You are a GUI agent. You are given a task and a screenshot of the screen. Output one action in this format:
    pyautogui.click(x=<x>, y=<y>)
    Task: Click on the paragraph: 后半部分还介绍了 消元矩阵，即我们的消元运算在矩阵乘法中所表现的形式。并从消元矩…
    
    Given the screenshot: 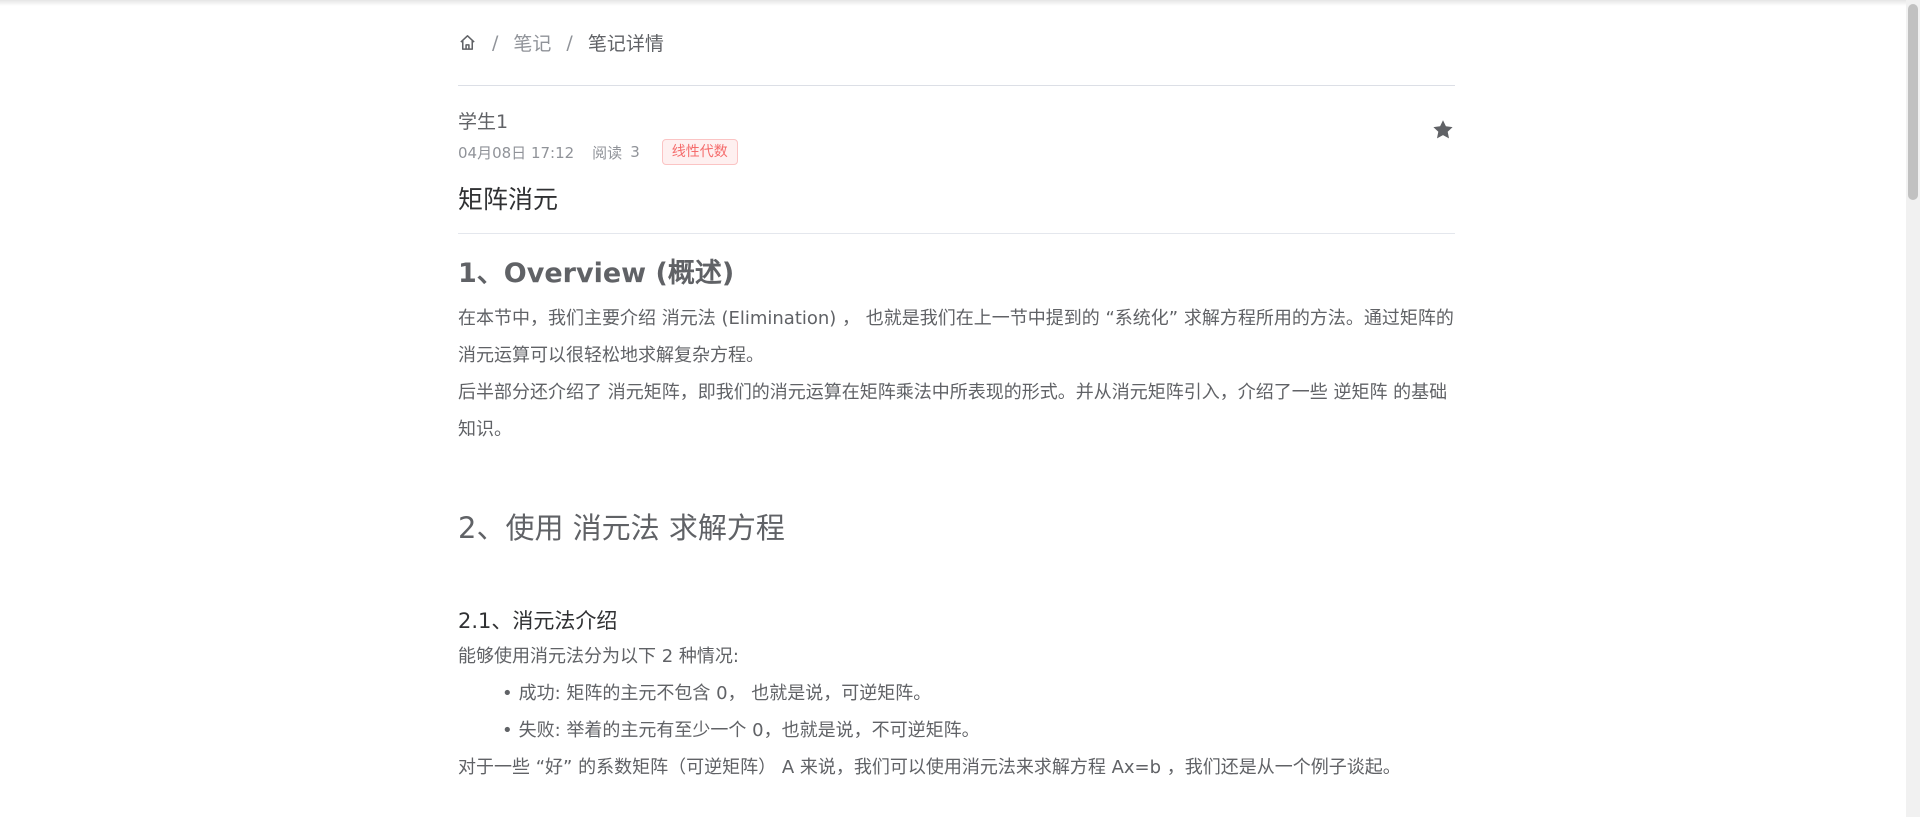 What is the action you would take?
    pyautogui.click(x=953, y=411)
    